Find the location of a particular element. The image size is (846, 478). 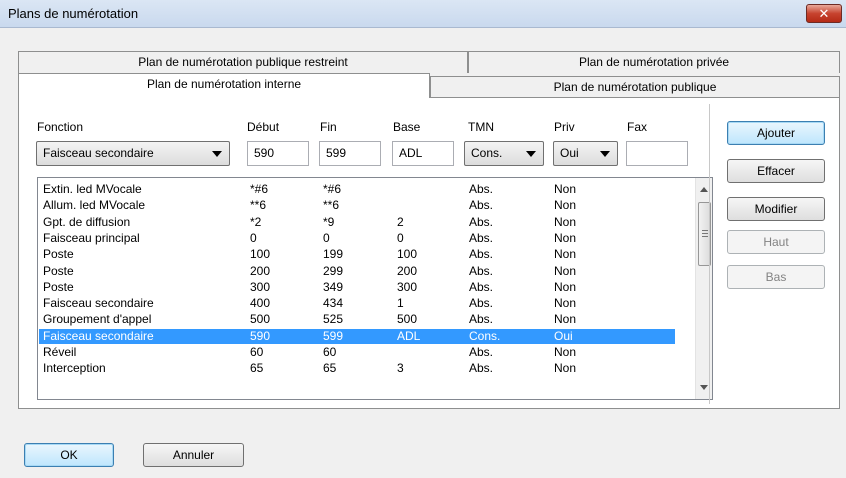

cell-fin: 349 is located at coordinates (333, 286).